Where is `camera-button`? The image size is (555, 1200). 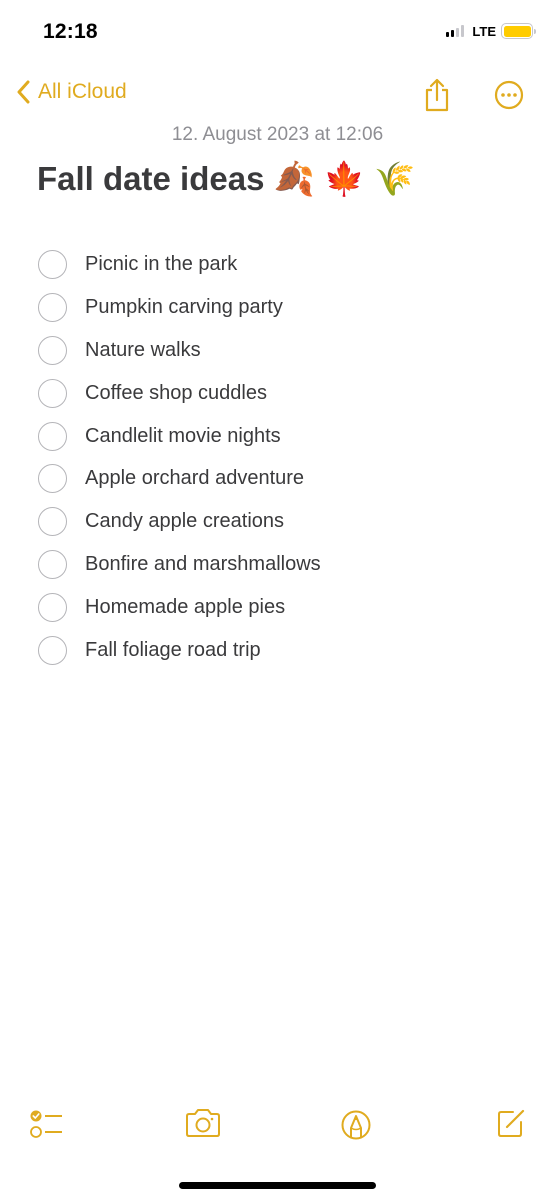
camera-button is located at coordinates (203, 1125).